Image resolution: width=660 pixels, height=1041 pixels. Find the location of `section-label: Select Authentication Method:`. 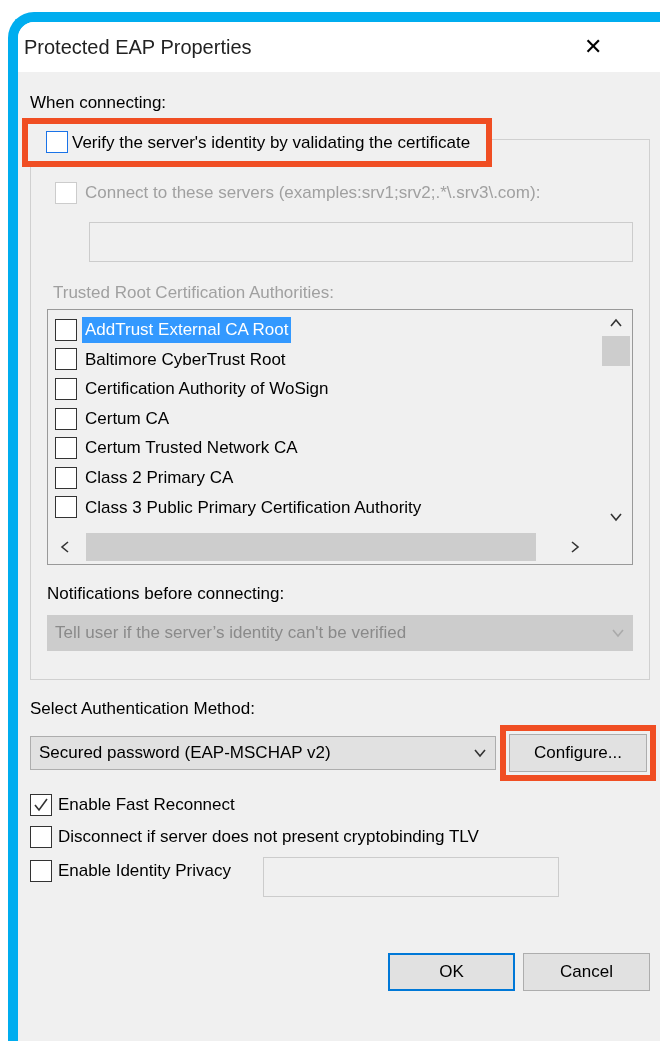

section-label: Select Authentication Method: is located at coordinates (143, 708).